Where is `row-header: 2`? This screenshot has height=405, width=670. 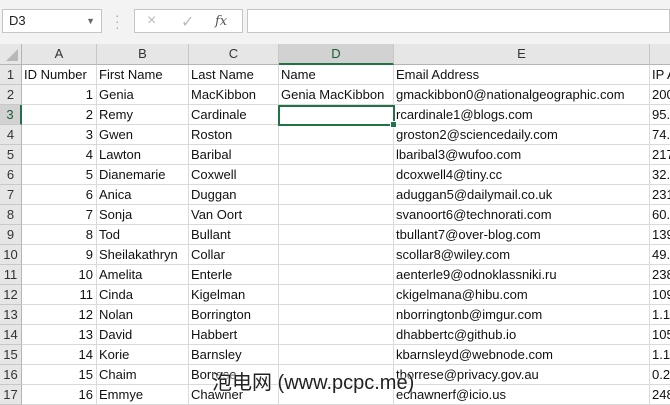
row-header: 2 is located at coordinates (11, 95).